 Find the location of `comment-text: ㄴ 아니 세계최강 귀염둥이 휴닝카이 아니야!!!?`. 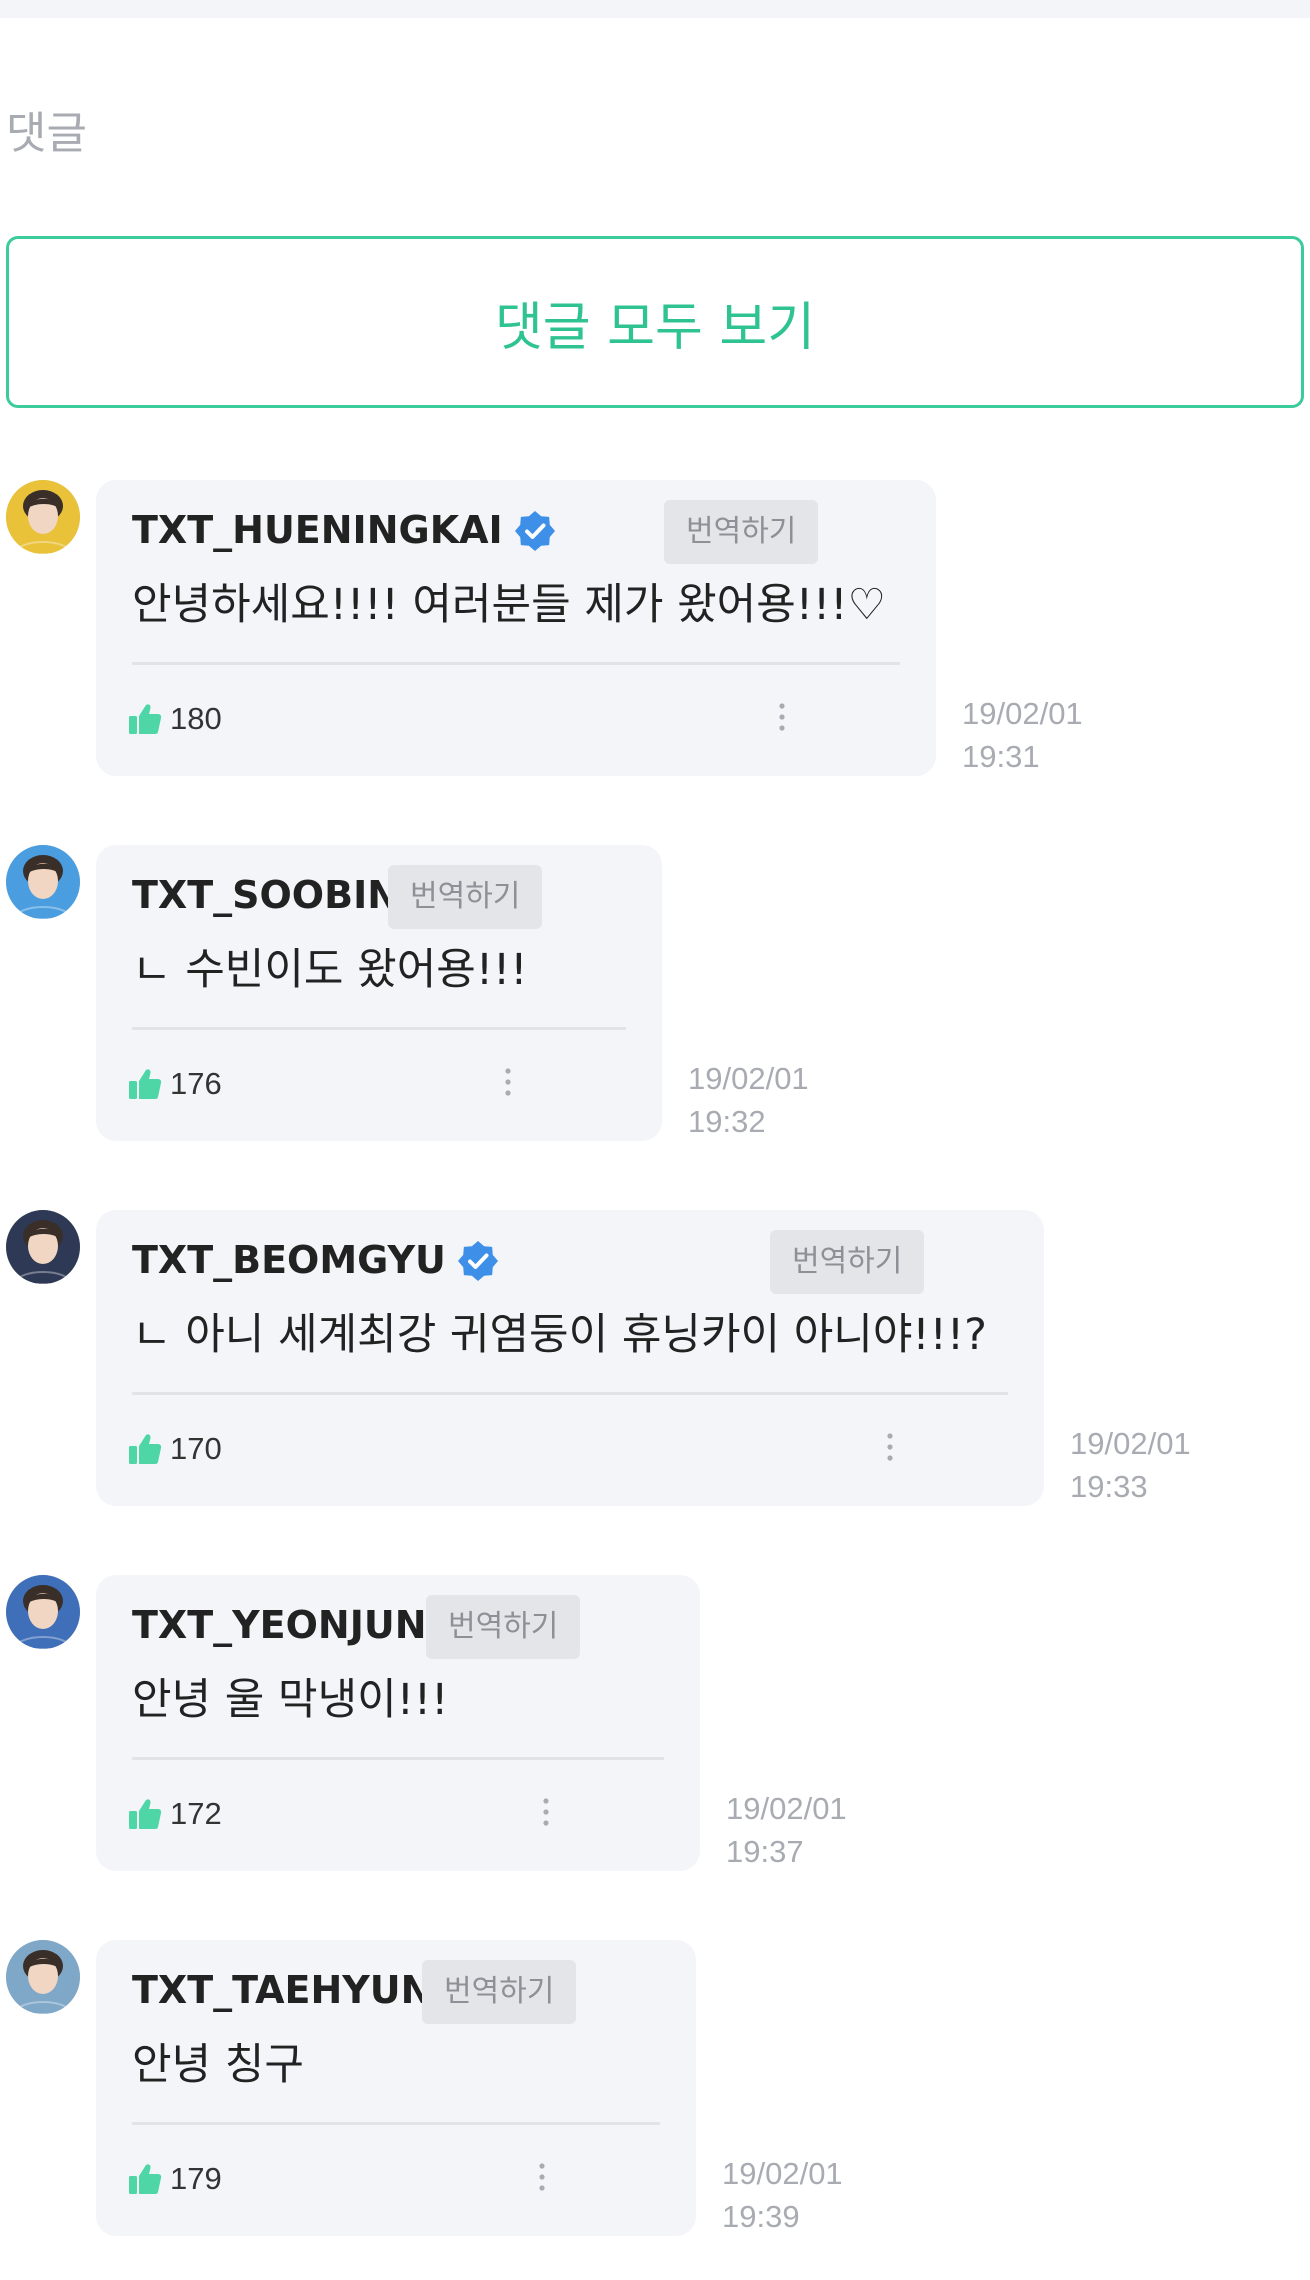

comment-text: ㄴ 아니 세계최강 귀염둥이 휴닝카이 아니야!!!? is located at coordinates (559, 1335).